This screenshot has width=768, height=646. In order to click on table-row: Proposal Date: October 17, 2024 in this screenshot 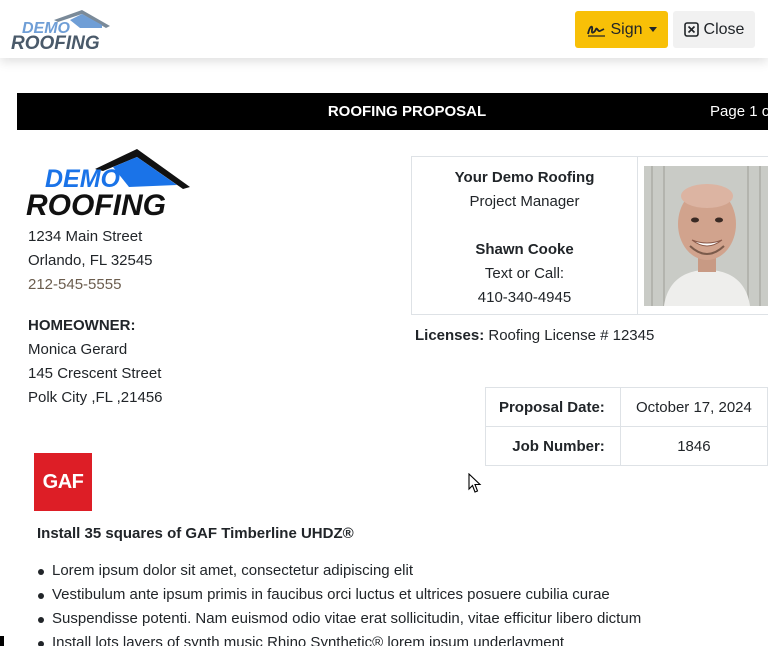, I will do `click(626, 407)`.